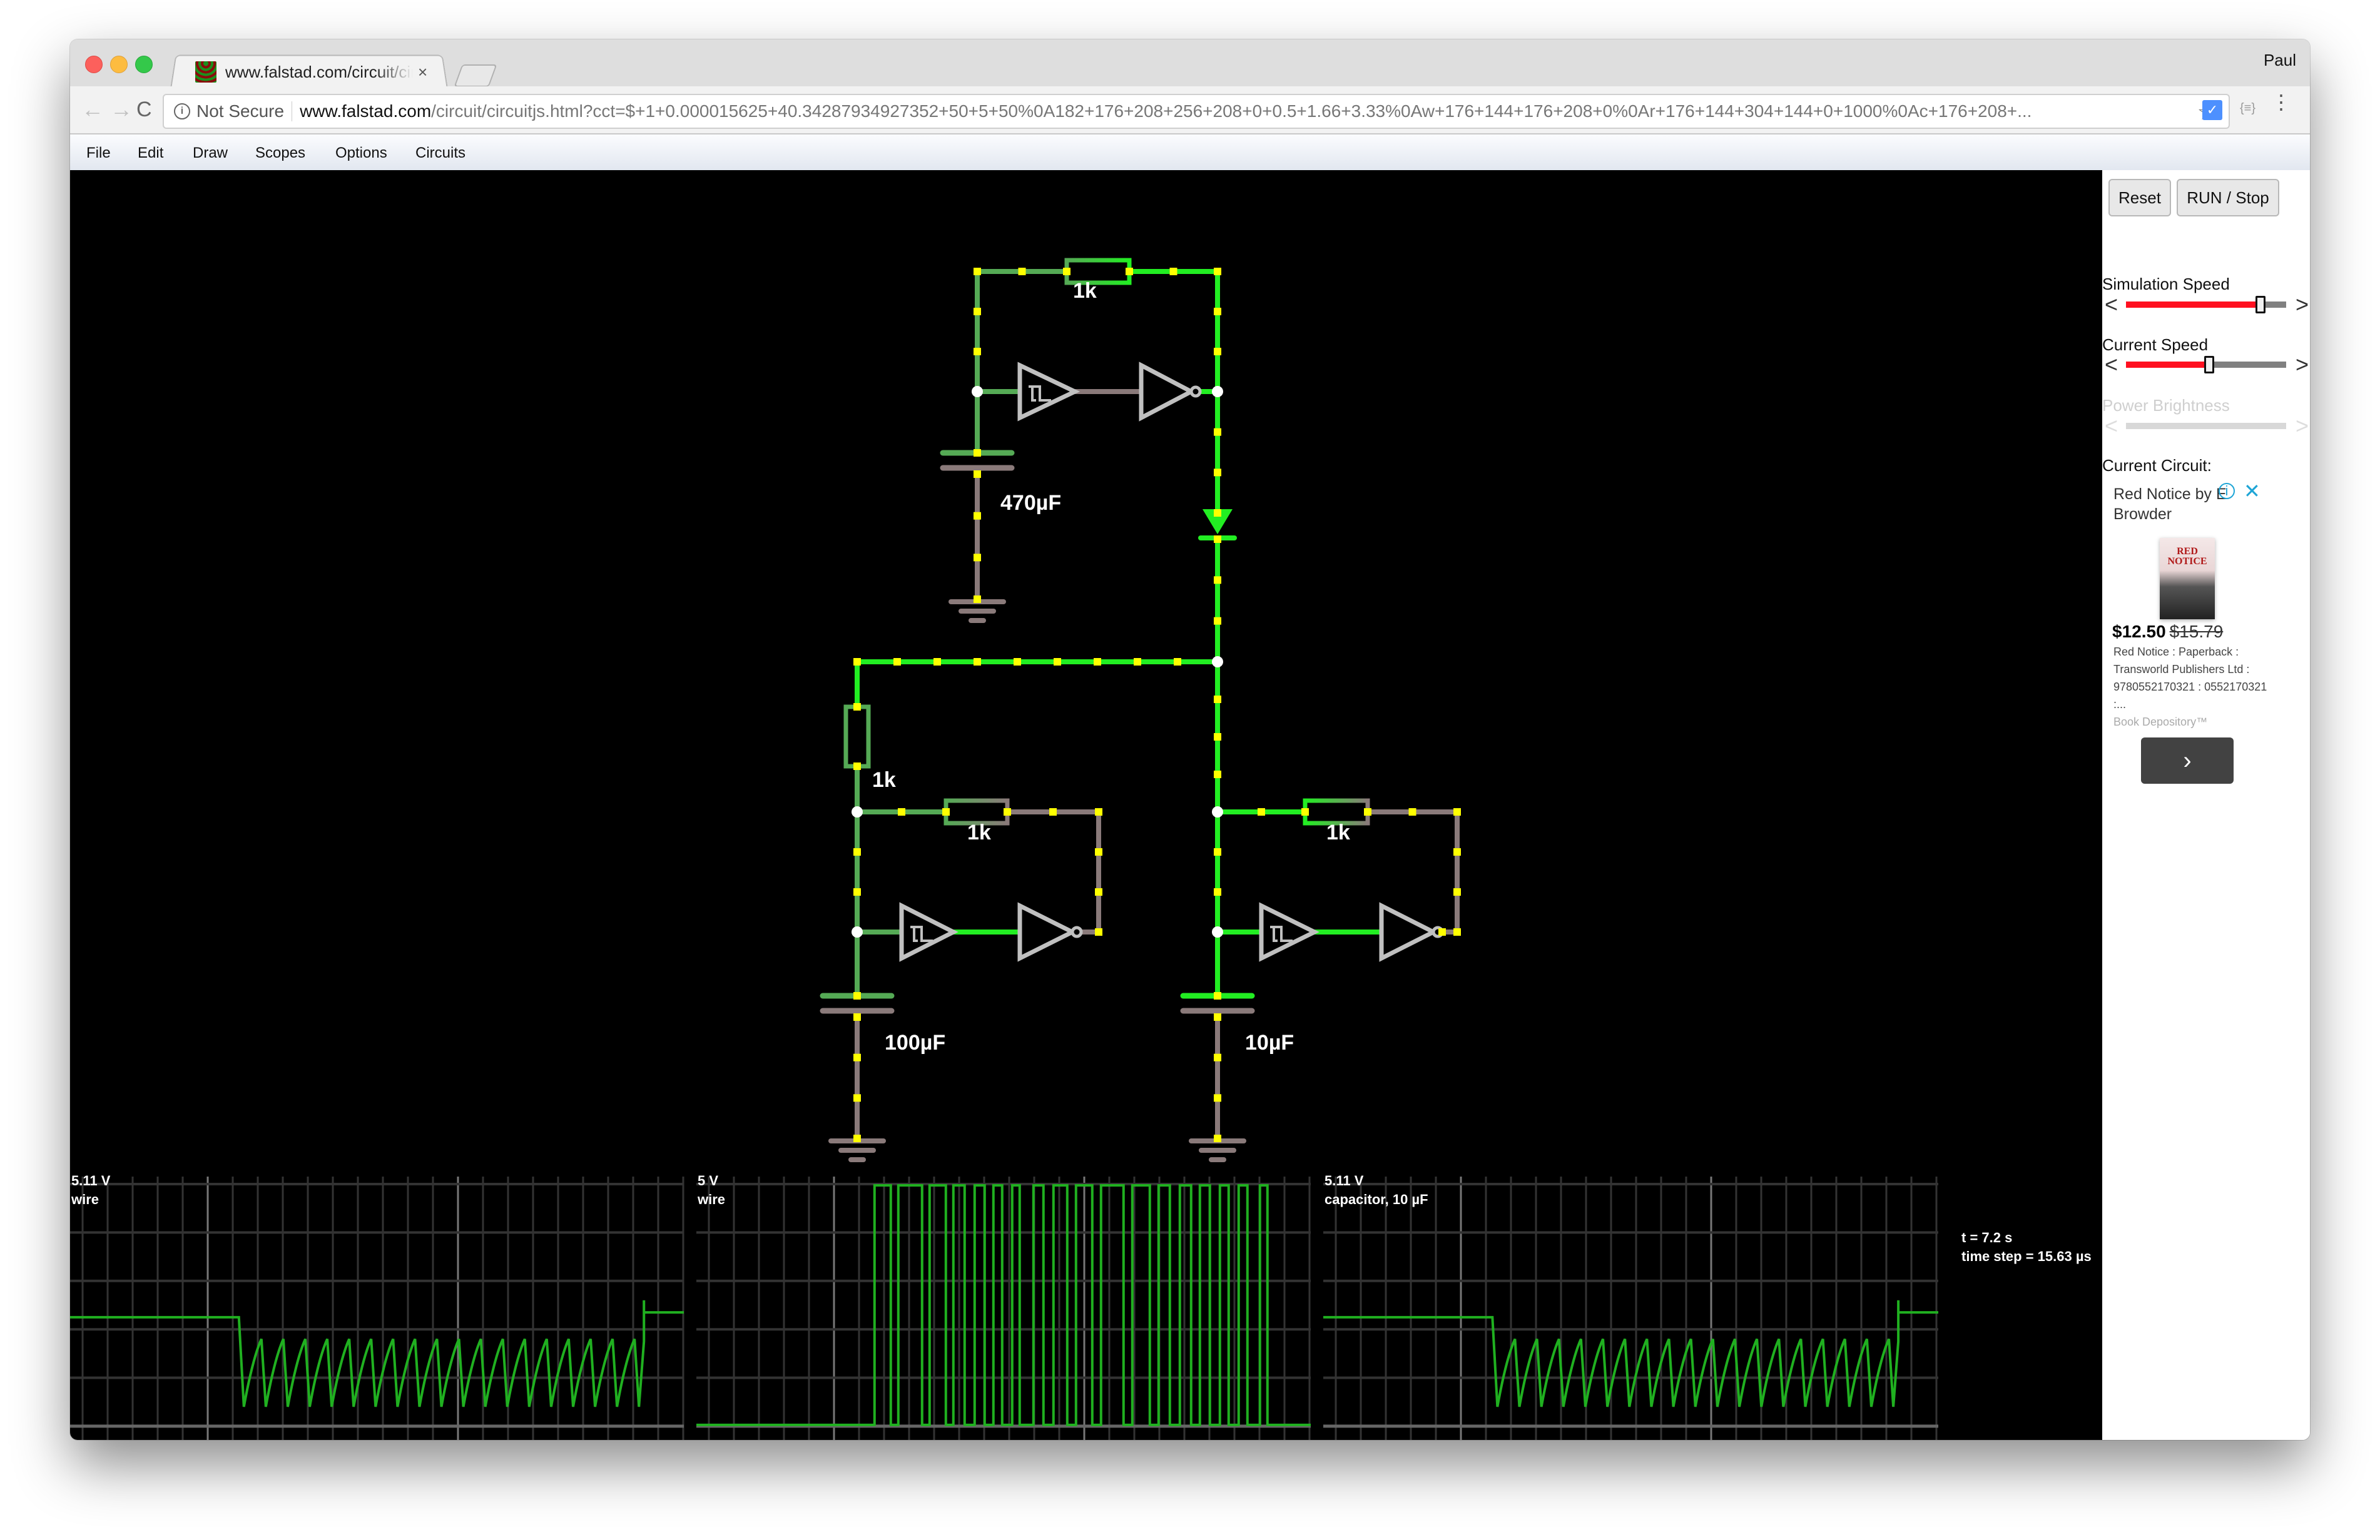  Describe the element at coordinates (2212, 110) in the screenshot. I see `extension-check-icon: ✓` at that location.